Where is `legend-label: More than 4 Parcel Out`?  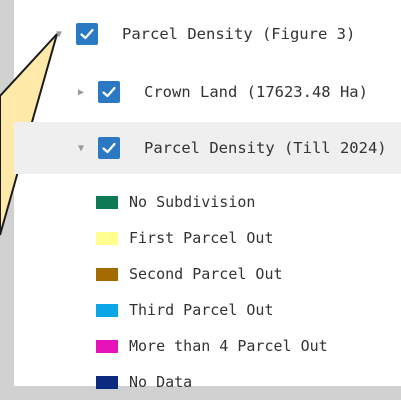
legend-label: More than 4 Parcel Out is located at coordinates (228, 346).